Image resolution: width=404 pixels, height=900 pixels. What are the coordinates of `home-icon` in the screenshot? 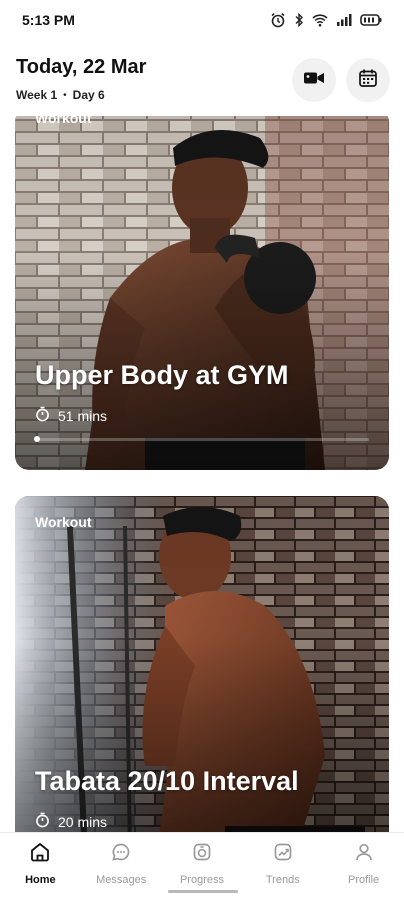 It's located at (40, 854).